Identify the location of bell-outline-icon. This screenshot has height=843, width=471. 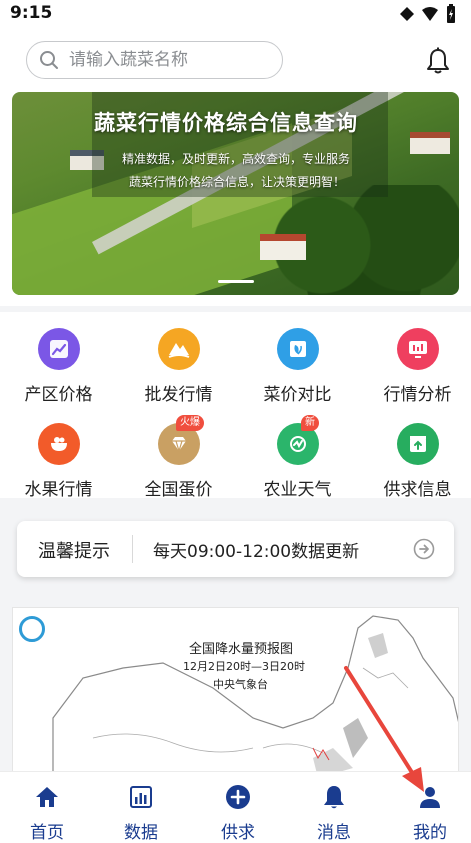
(438, 60).